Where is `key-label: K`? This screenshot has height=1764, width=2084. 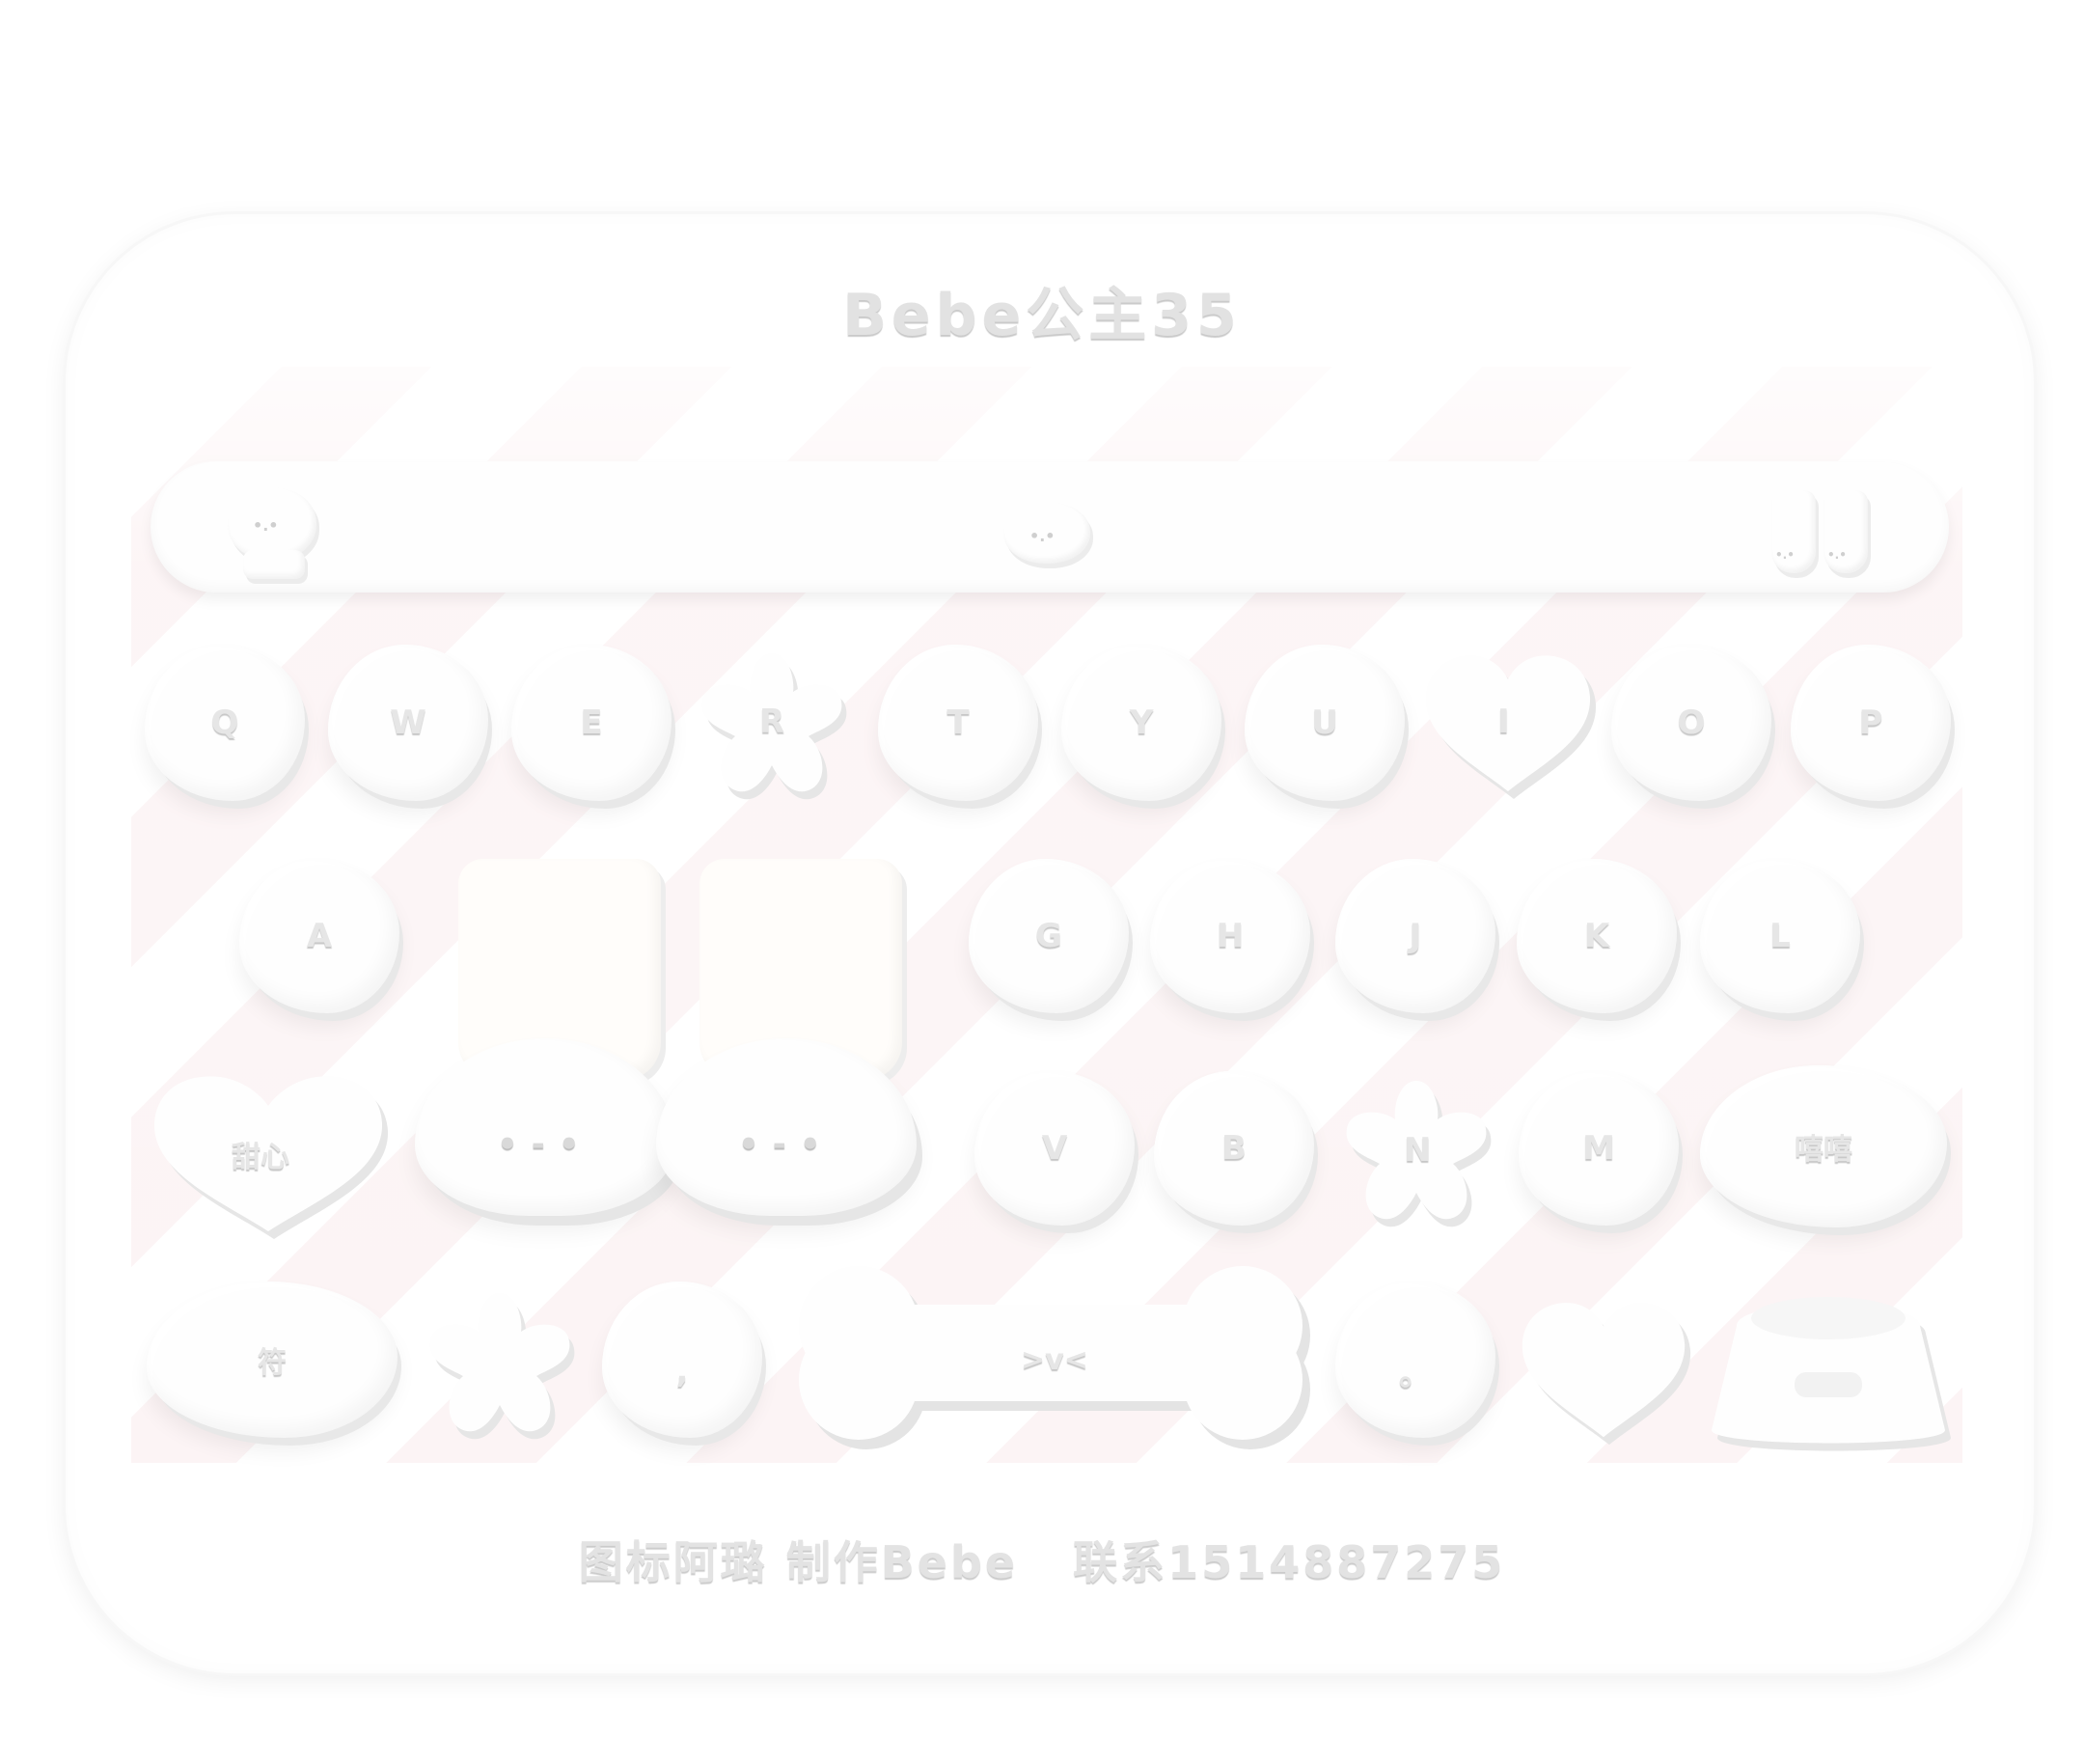
key-label: K is located at coordinates (1596, 936).